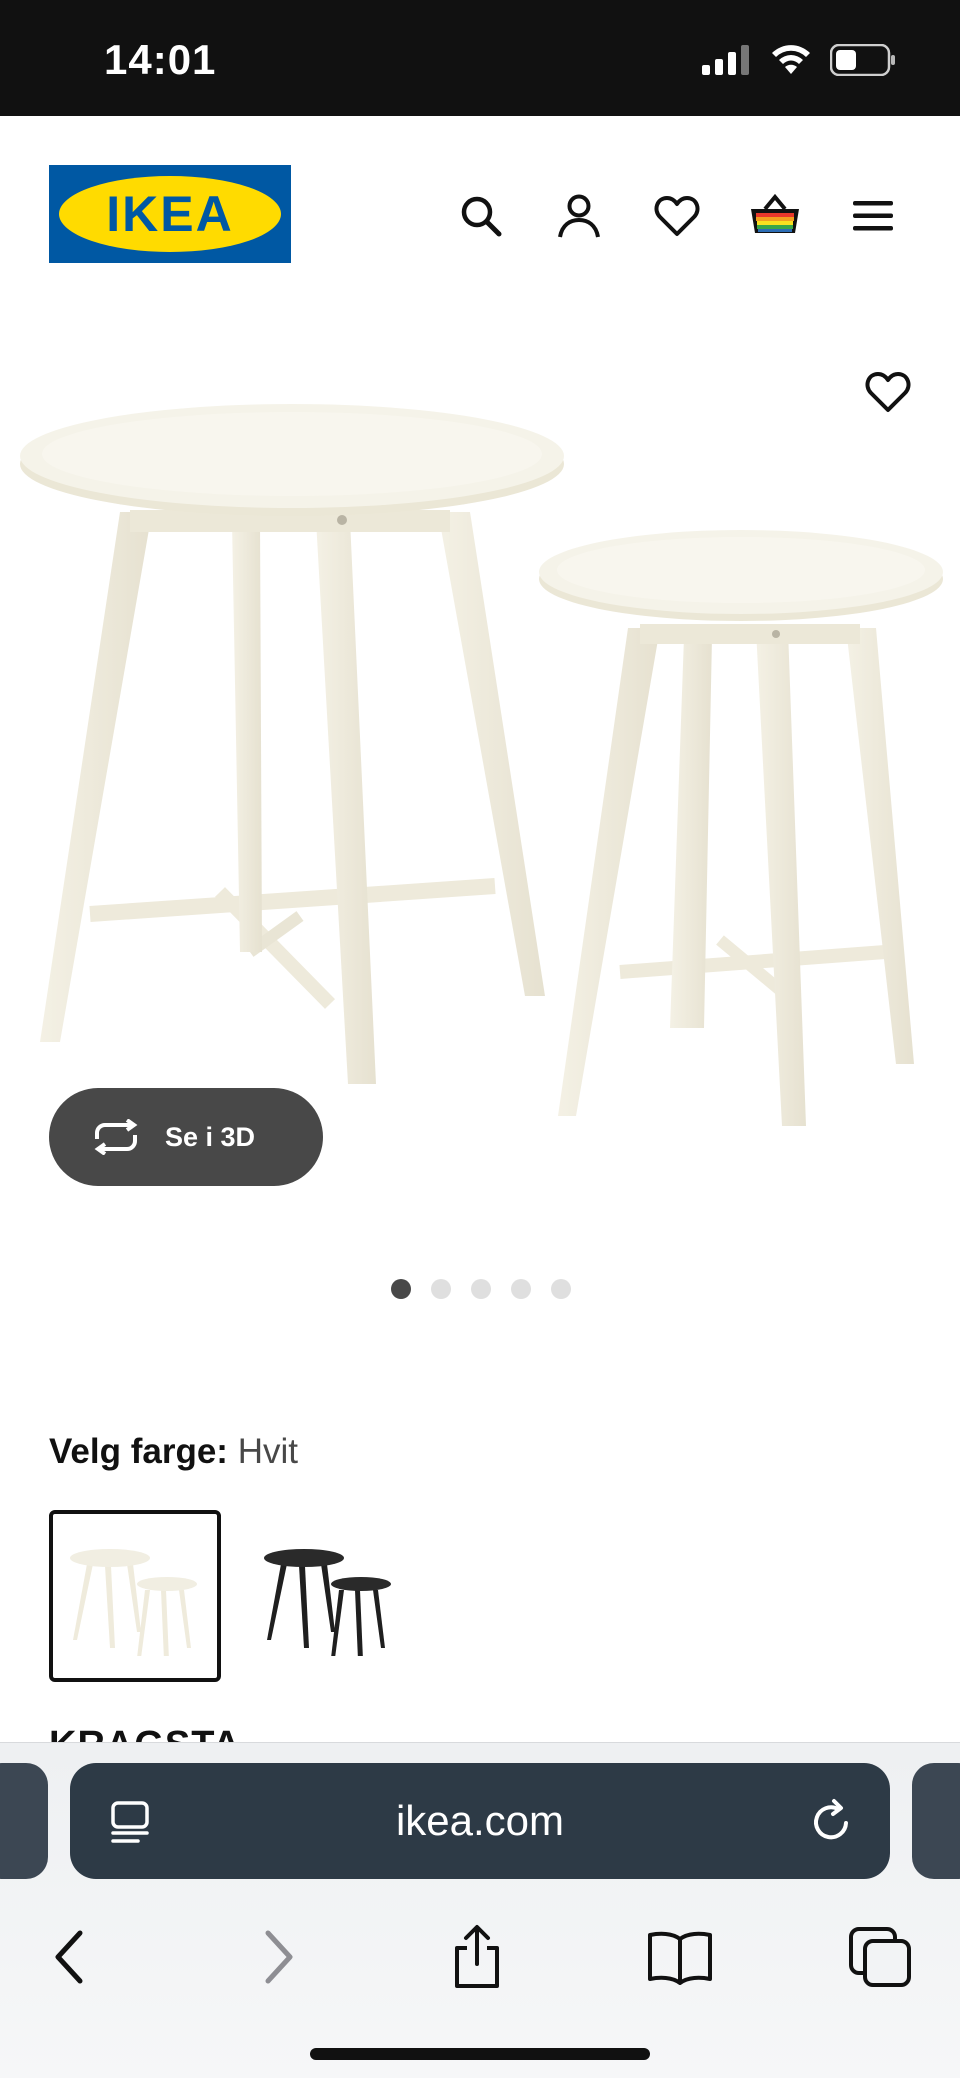  I want to click on color-swatches, so click(232, 1596).